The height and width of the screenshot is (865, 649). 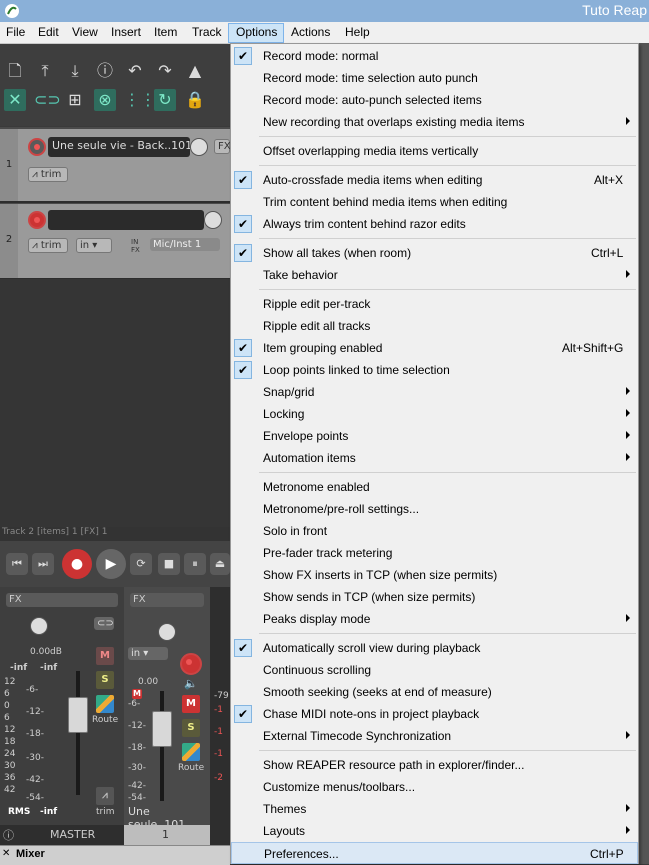 What do you see at coordinates (140, 100) in the screenshot?
I see `snap-icon: ⋮⋮` at bounding box center [140, 100].